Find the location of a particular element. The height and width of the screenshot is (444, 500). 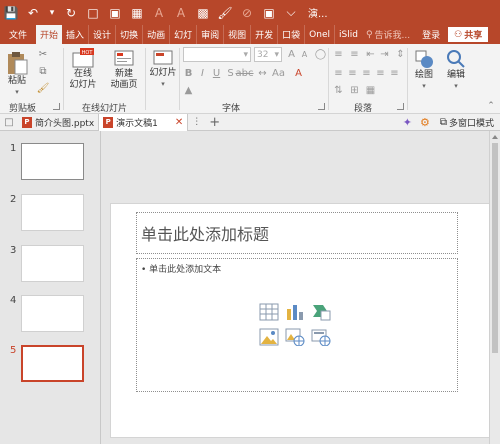

tab-insert: 插入 is located at coordinates (76, 34).